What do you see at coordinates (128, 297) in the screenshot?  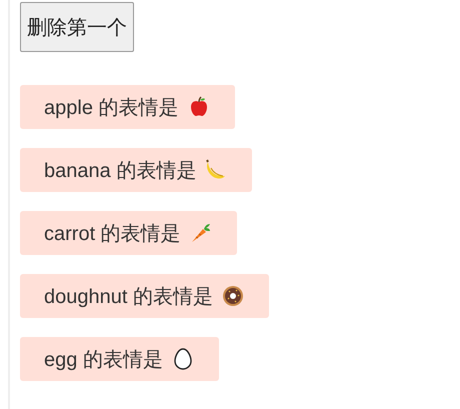 I see `item-label: doughnut 的表情是` at bounding box center [128, 297].